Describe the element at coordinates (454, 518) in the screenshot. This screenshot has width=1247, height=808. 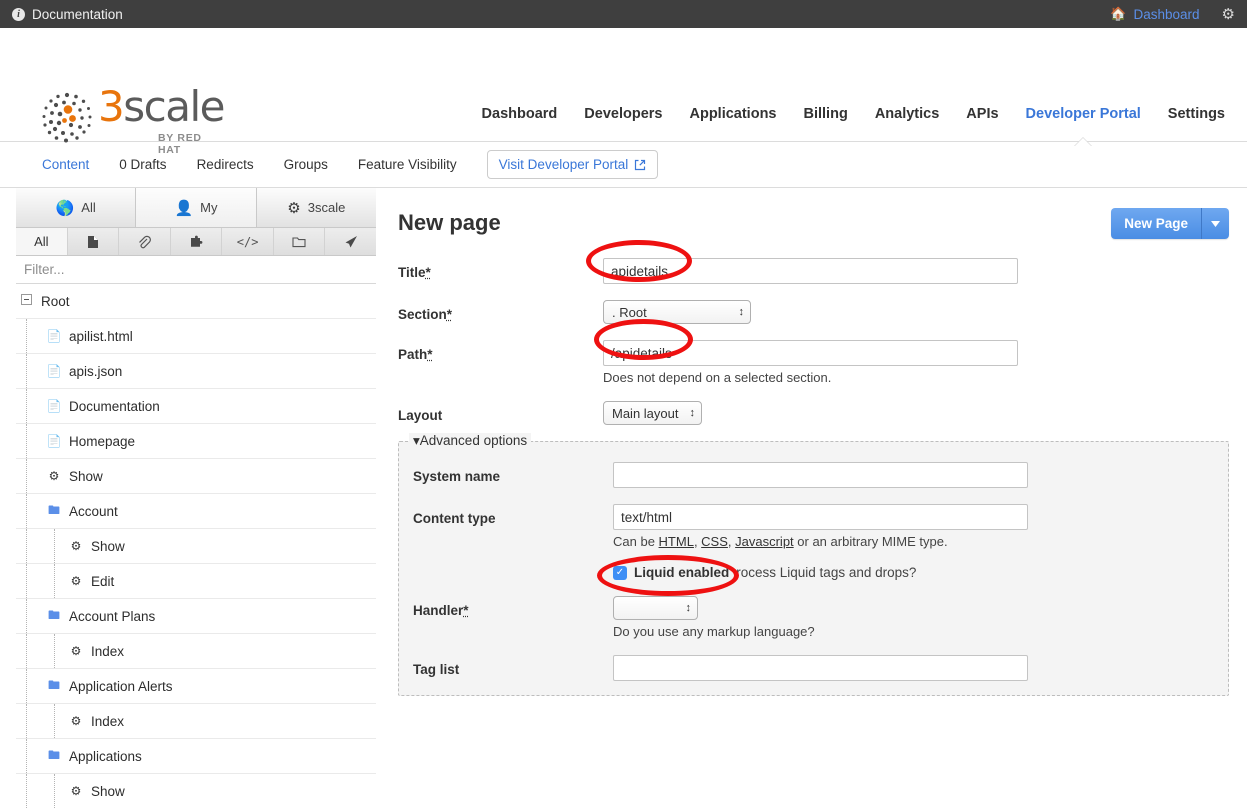
I see `label-content-type: Content type` at that location.